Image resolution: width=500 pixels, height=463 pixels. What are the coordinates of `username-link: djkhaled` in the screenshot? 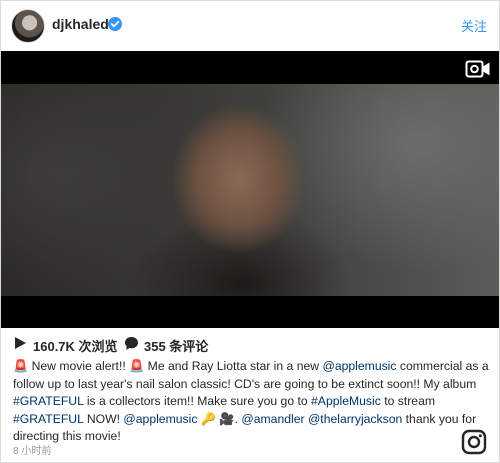 It's located at (80, 24).